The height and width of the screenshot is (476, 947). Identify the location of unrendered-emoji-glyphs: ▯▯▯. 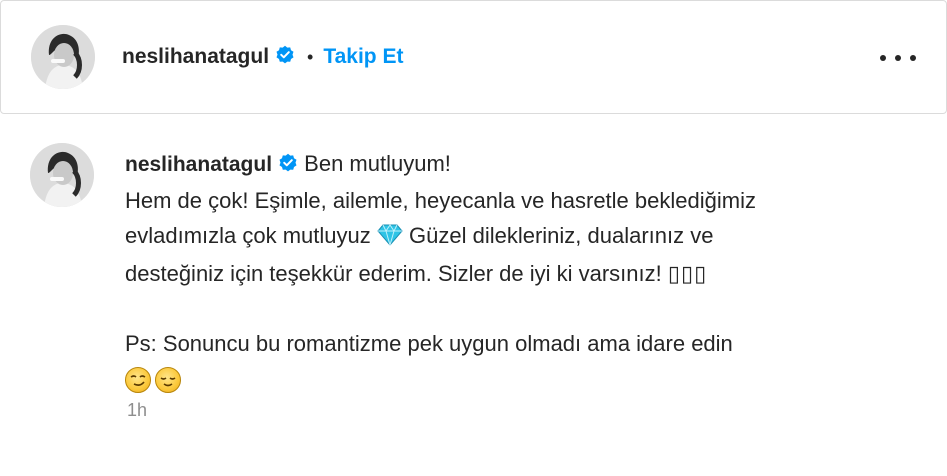
(687, 273).